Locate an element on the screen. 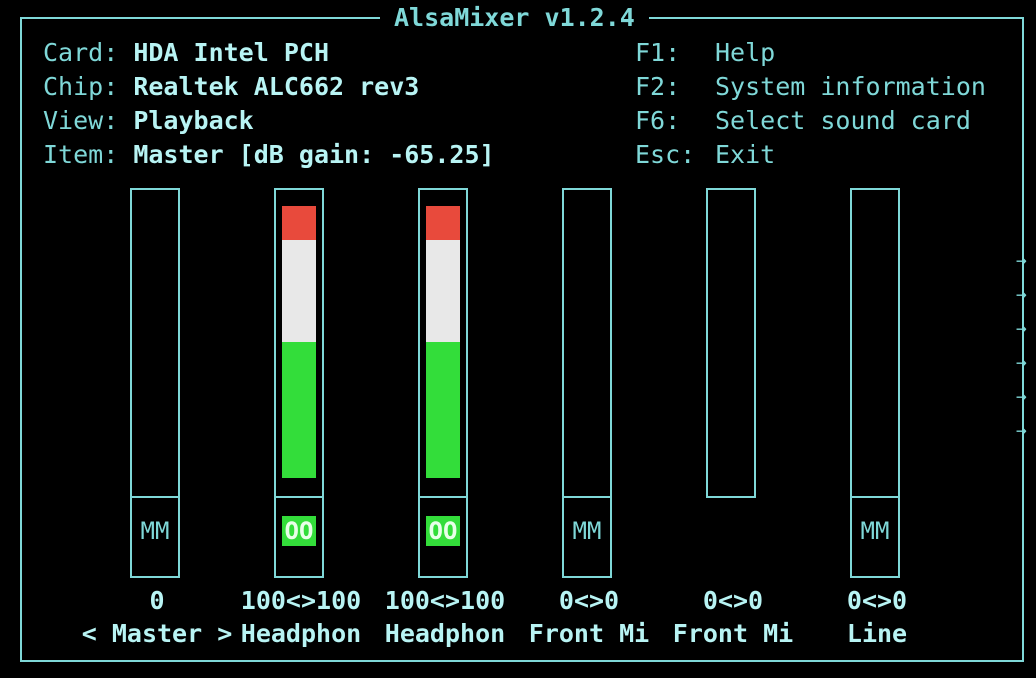 This screenshot has width=1036, height=678. control-name: Line is located at coordinates (877, 633).